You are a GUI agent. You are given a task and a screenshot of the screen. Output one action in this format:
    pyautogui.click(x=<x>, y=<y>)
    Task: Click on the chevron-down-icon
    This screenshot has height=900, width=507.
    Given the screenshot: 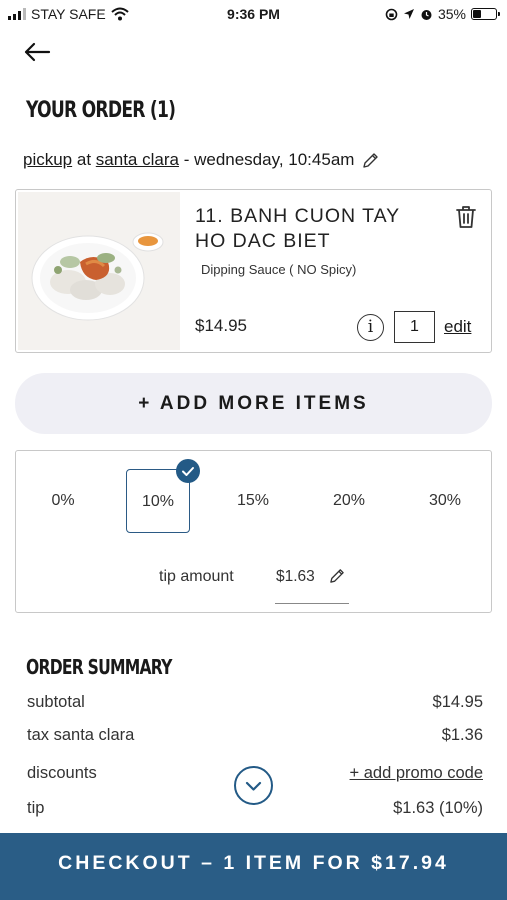 What is the action you would take?
    pyautogui.click(x=253, y=786)
    